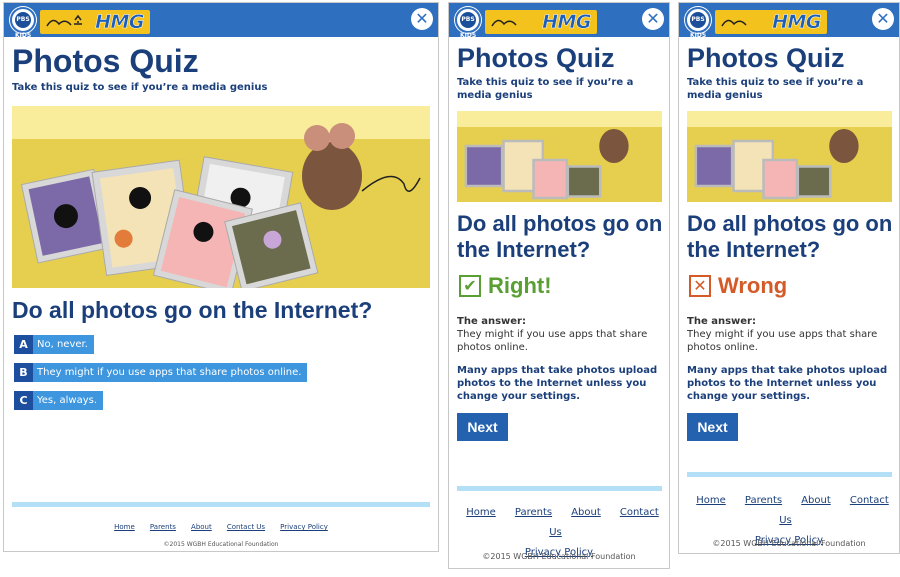  I want to click on answer-option-c: C Yes, always., so click(59, 400).